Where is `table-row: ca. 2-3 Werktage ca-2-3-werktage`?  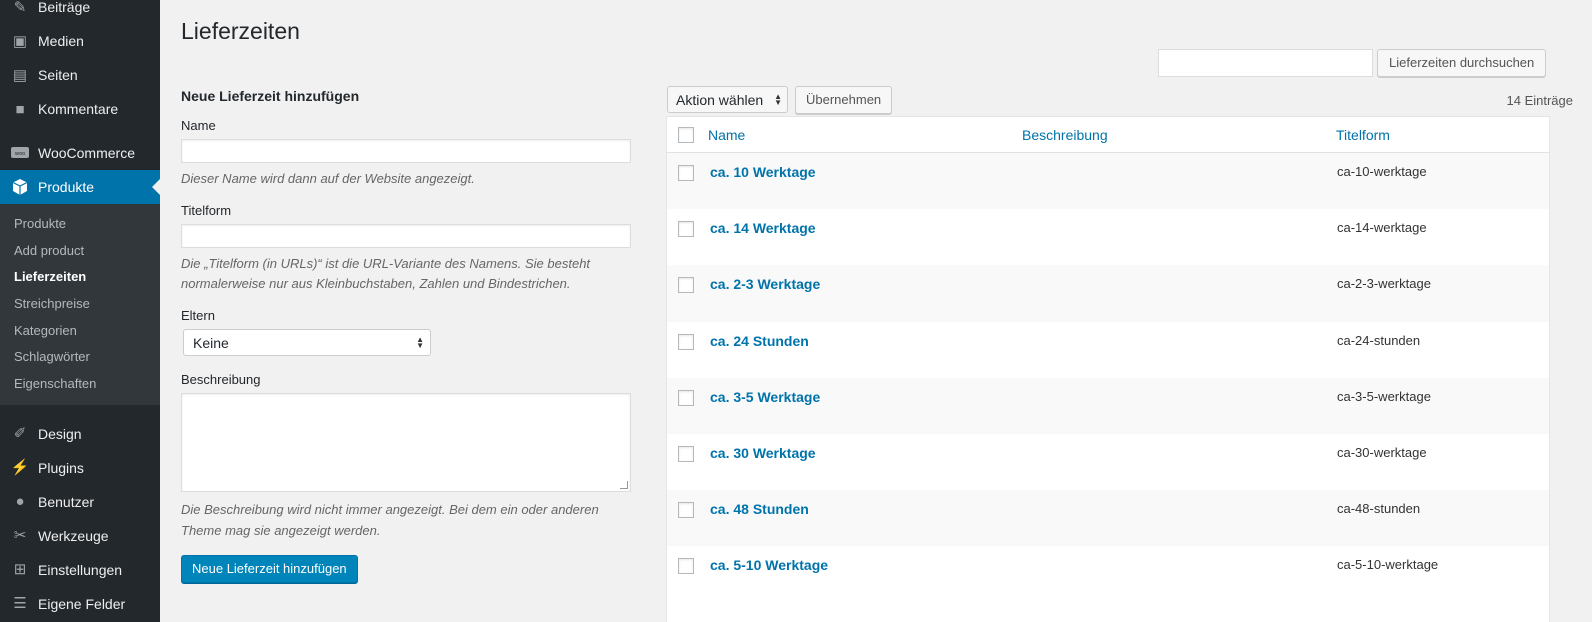
table-row: ca. 2-3 Werktage ca-2-3-werktage is located at coordinates (1108, 293).